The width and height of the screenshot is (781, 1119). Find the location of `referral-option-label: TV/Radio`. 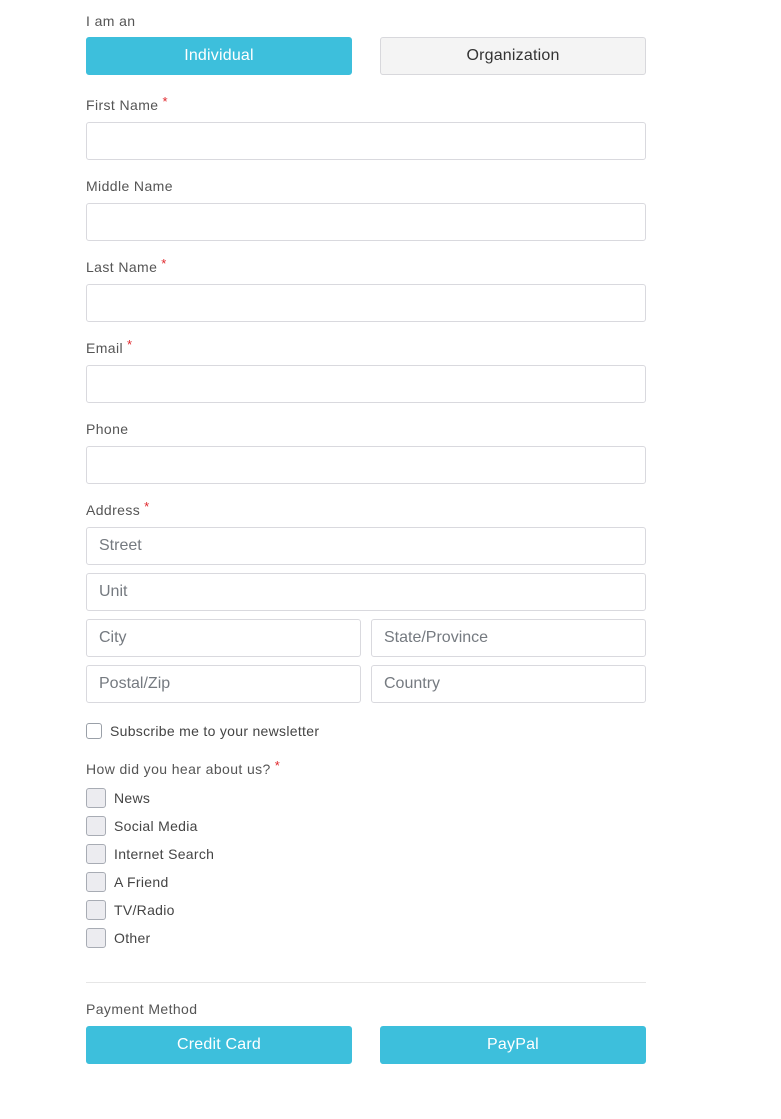

referral-option-label: TV/Radio is located at coordinates (144, 910).